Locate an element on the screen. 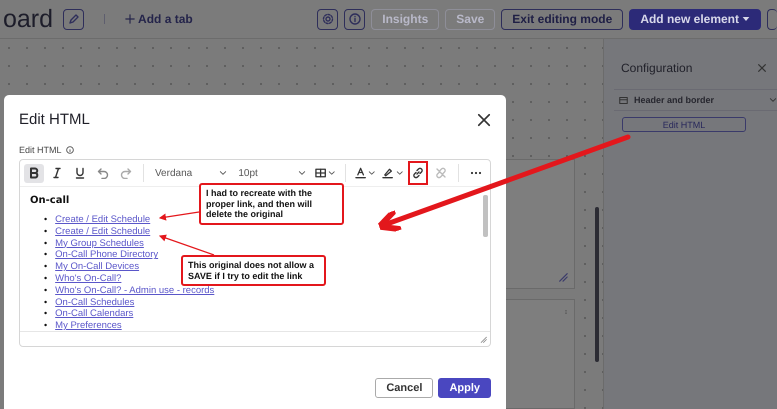  annotation-callout: I had to recreate with the proper link, and then will delete the original is located at coordinates (271, 203).